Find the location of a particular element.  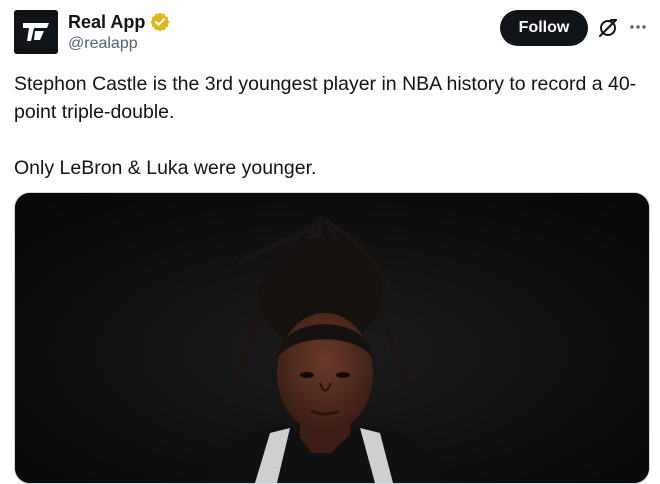

more-options-icon is located at coordinates (638, 27).